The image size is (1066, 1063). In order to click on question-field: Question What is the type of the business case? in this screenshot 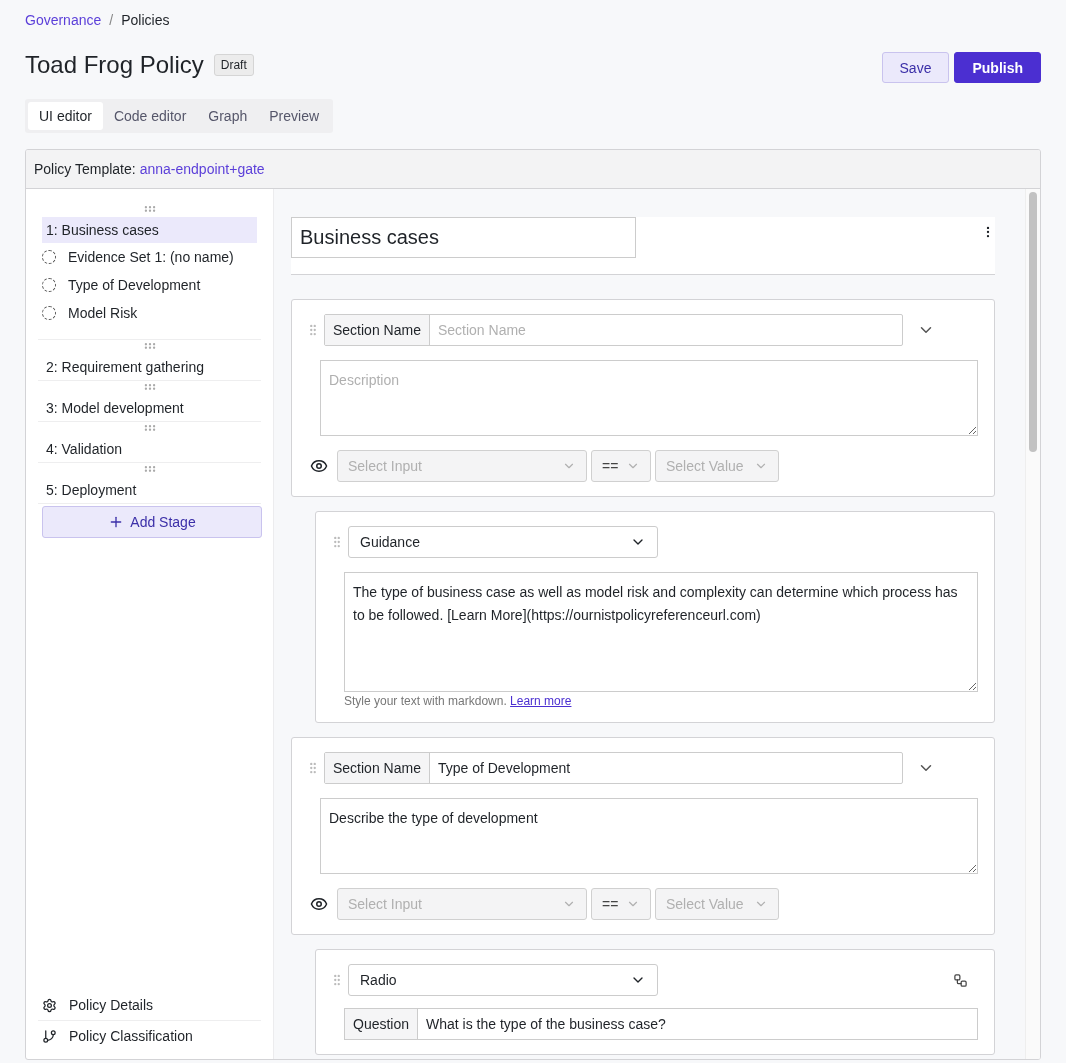, I will do `click(661, 1024)`.